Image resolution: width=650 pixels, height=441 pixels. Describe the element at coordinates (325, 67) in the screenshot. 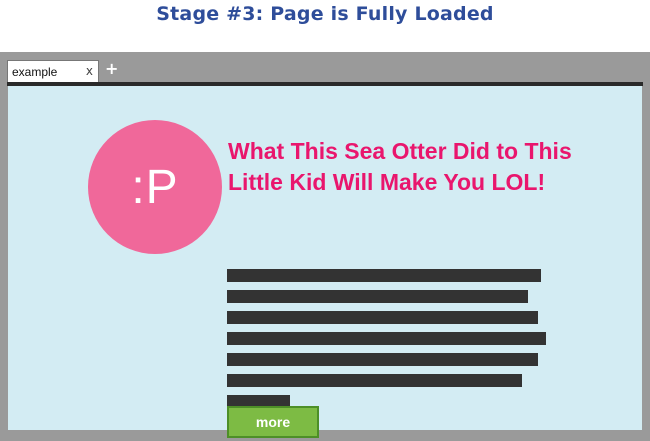

I see `tab-strip: example x +` at that location.